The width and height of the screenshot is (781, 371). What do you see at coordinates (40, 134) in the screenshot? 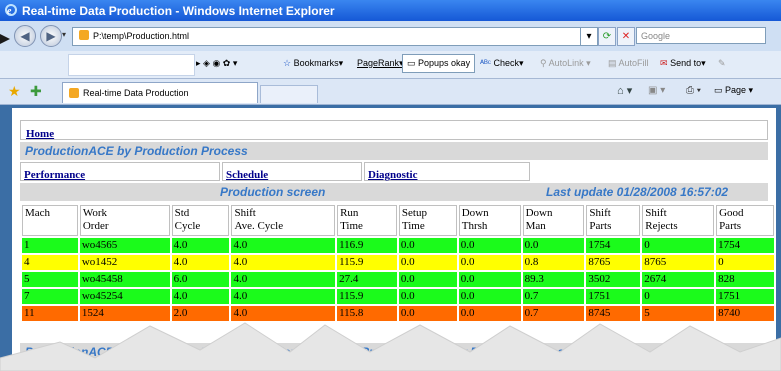
I see `home-link: Home` at bounding box center [40, 134].